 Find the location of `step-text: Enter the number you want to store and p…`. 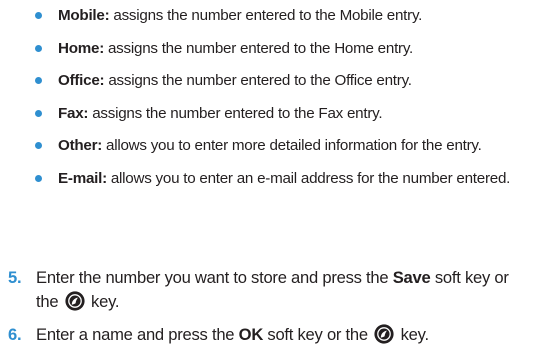

step-text: Enter the number you want to store and p… is located at coordinates (214, 277).